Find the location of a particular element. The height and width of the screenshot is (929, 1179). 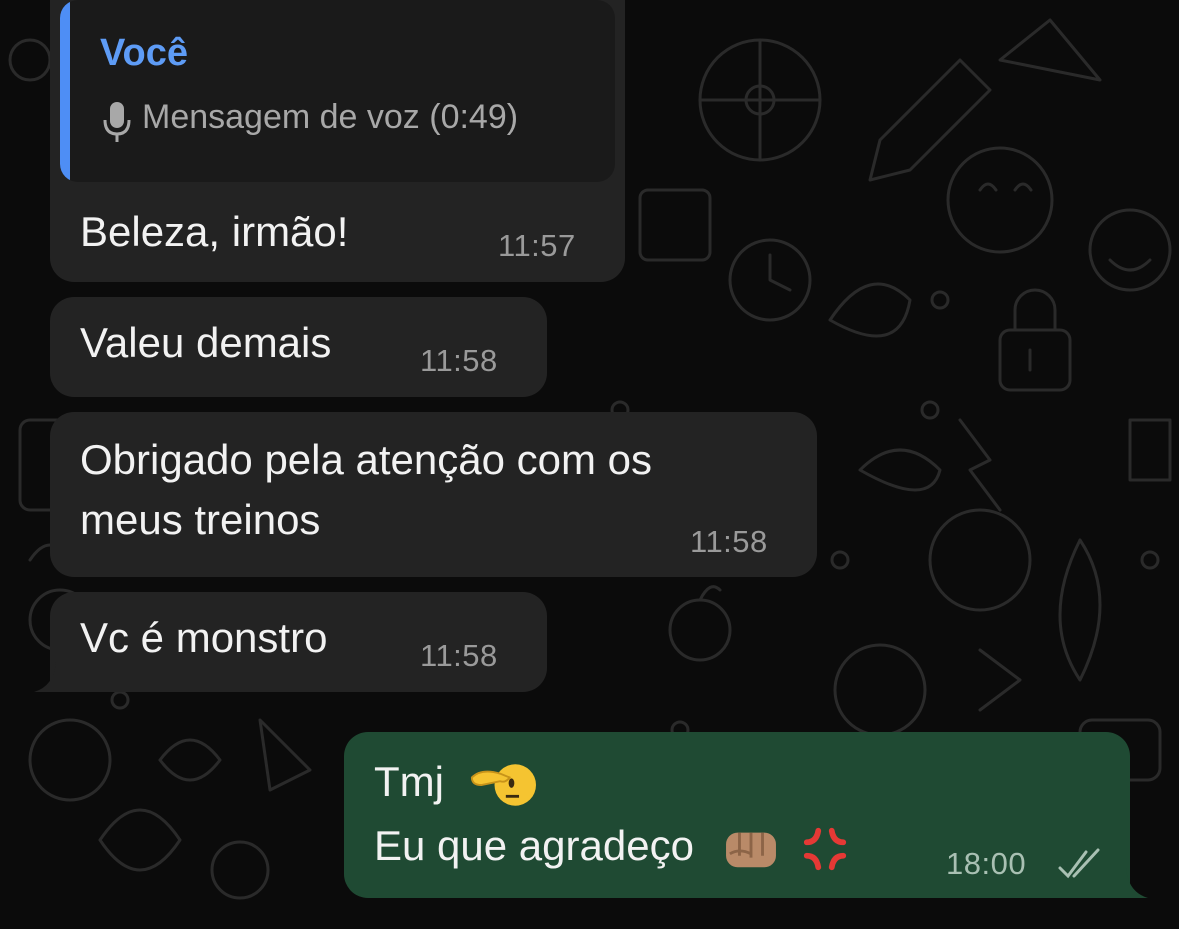

message-text: Valeu demais is located at coordinates (206, 342).